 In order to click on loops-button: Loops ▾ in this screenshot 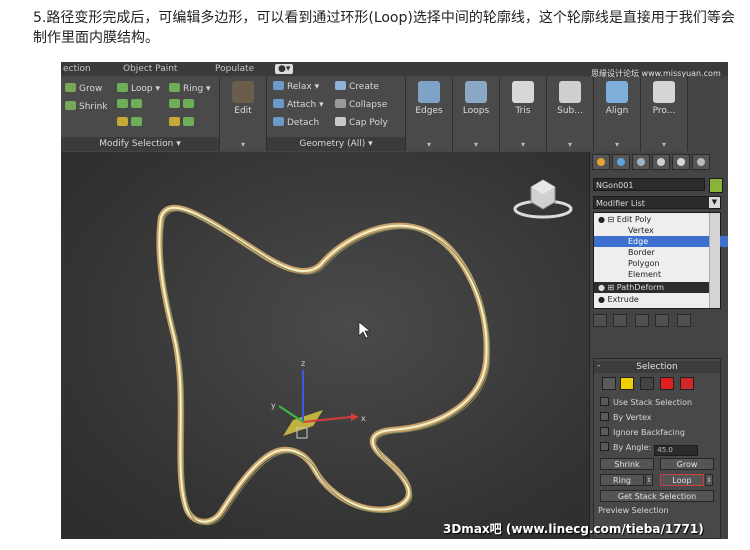, I will do `click(476, 114)`.